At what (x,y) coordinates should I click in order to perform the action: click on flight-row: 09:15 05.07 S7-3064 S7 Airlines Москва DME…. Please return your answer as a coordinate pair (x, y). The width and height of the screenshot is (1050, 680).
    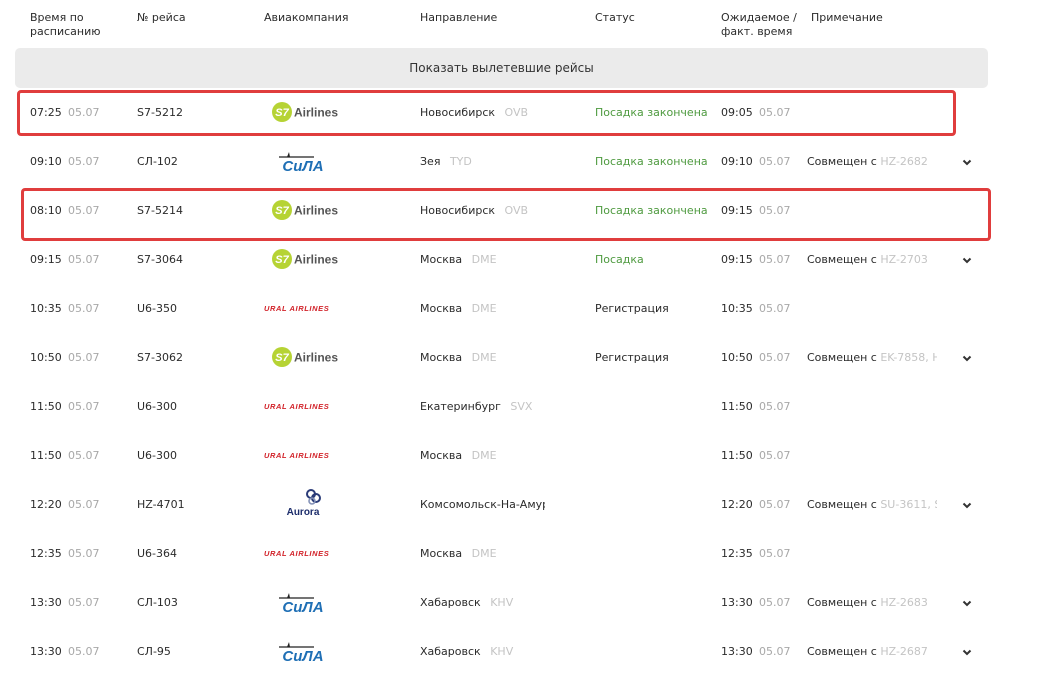
    Looking at the image, I should click on (525, 259).